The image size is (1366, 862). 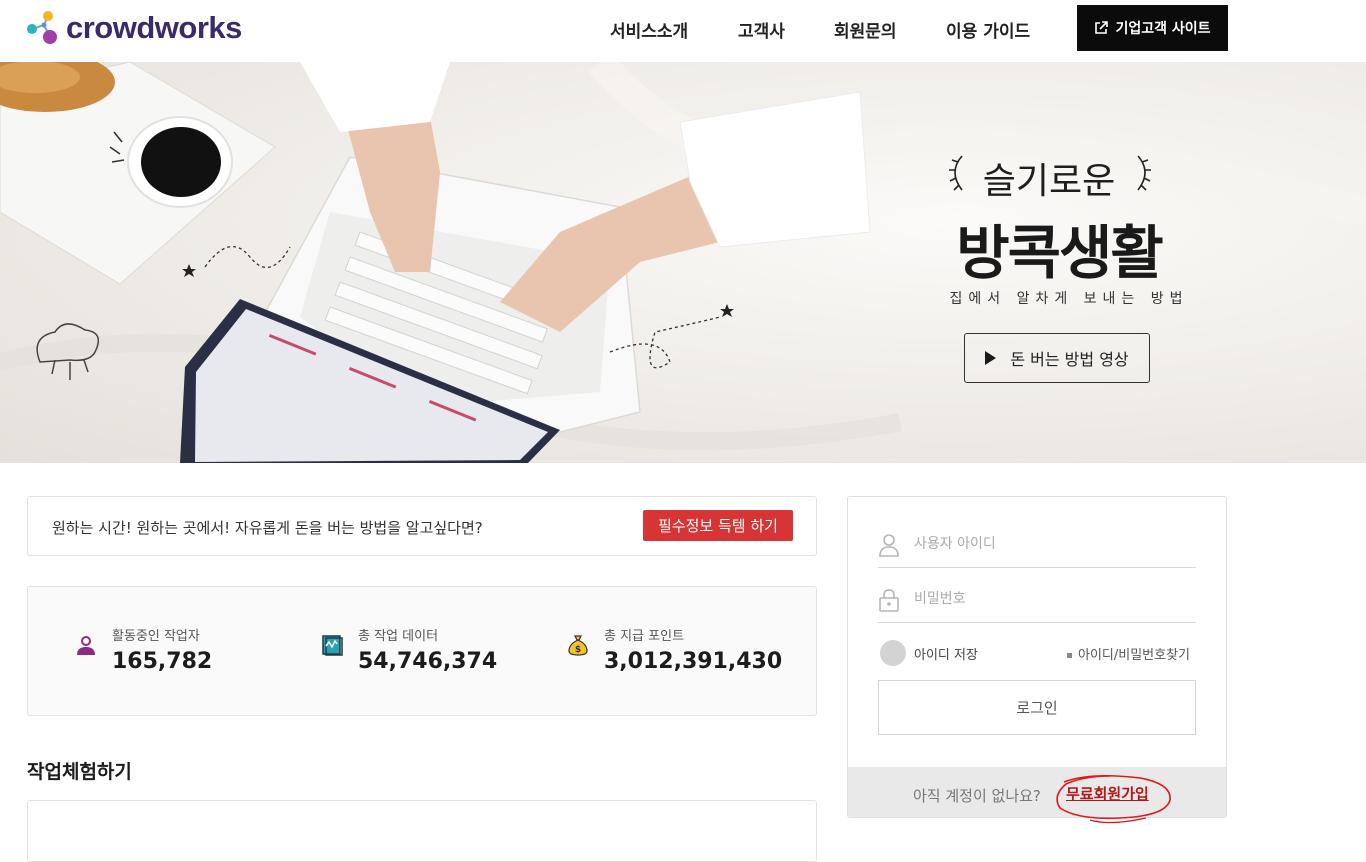 What do you see at coordinates (79, 772) in the screenshot?
I see `task-trial-title: 작업체험하기` at bounding box center [79, 772].